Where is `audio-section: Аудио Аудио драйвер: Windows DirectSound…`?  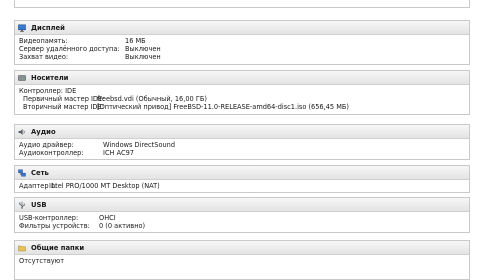
audio-section: Аудио Аудио драйвер: Windows DirectSound… is located at coordinates (242, 142).